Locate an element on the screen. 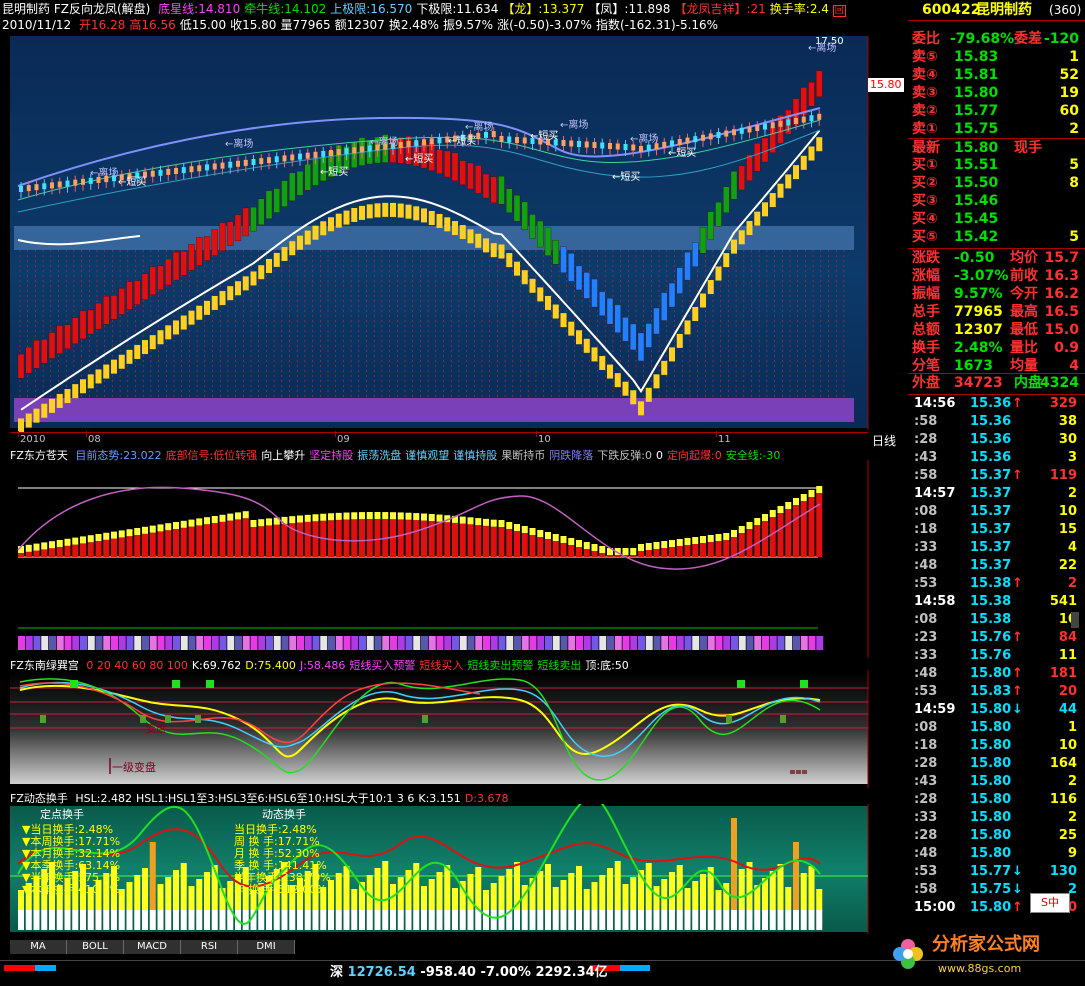 Image resolution: width=1085 pixels, height=986 pixels. ind2-chart: 100.0050.000.00一级变盘变盘 is located at coordinates (435, 729).